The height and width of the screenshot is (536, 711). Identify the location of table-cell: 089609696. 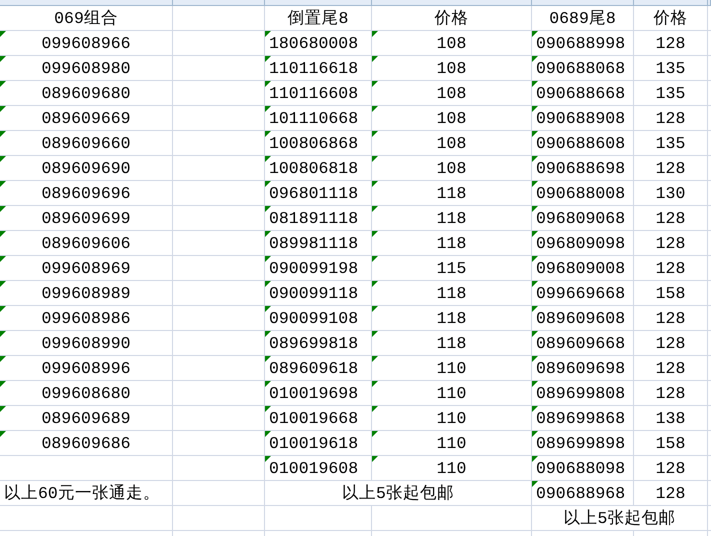
(86, 193).